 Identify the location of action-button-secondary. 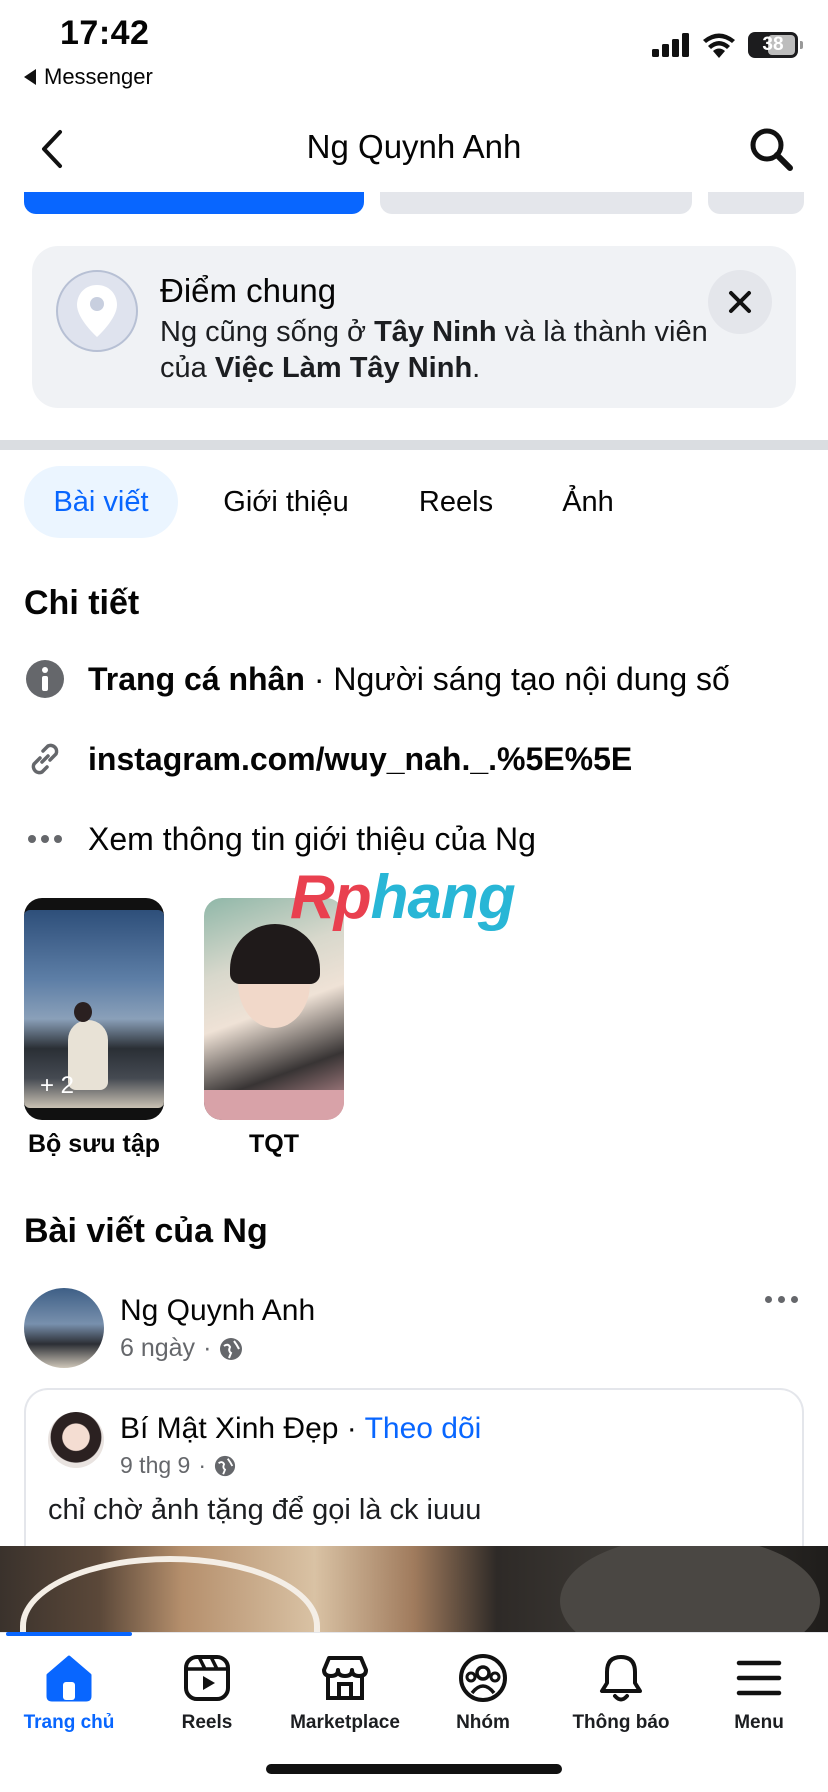
(536, 203).